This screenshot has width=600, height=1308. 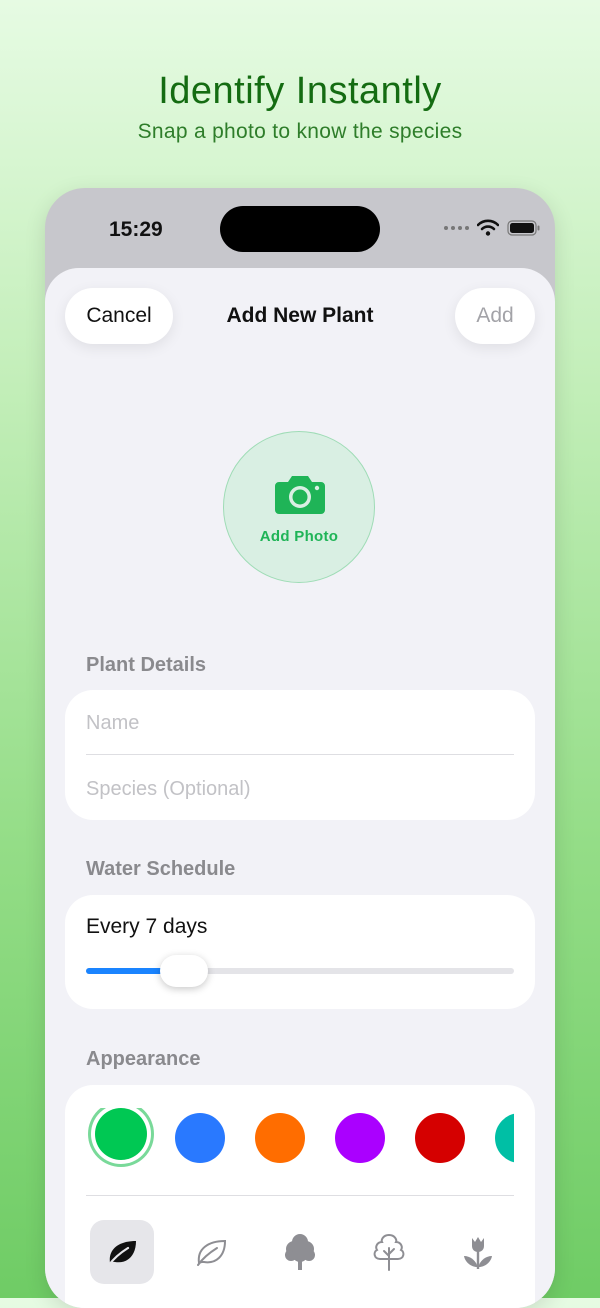 I want to click on appearance-card, so click(x=300, y=1196).